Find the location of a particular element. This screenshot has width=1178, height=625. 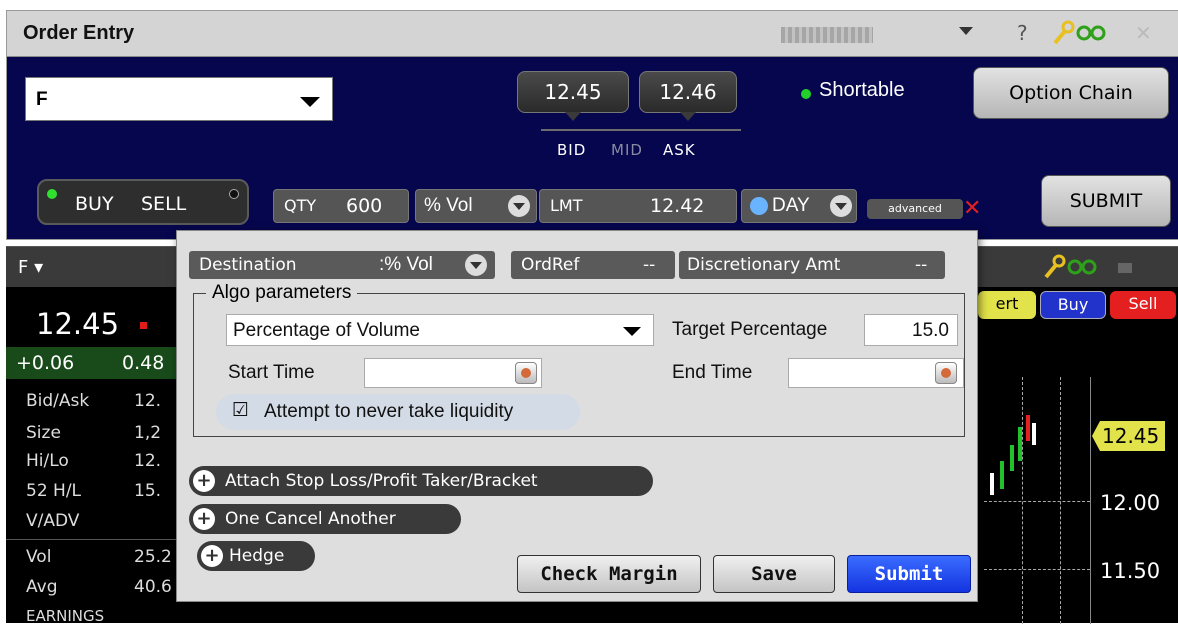

chart-buy-button: Buy is located at coordinates (1073, 305).